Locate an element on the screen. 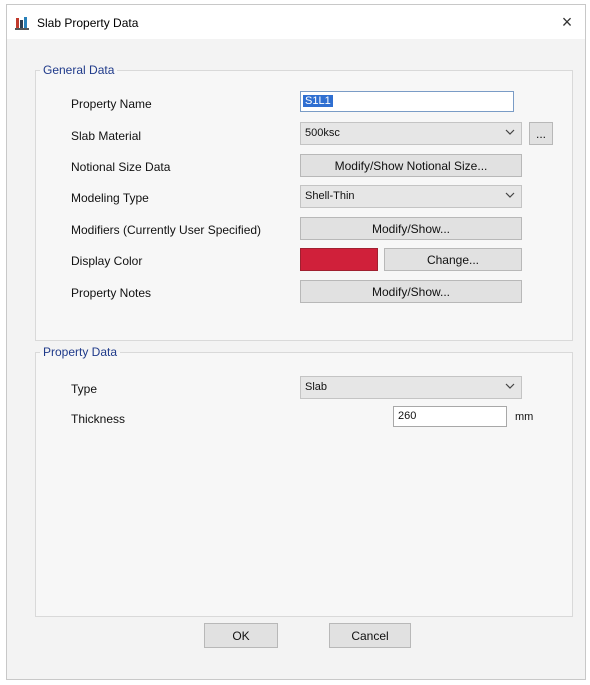 Image resolution: width=590 pixels, height=685 pixels. type-select: Slab is located at coordinates (411, 387).